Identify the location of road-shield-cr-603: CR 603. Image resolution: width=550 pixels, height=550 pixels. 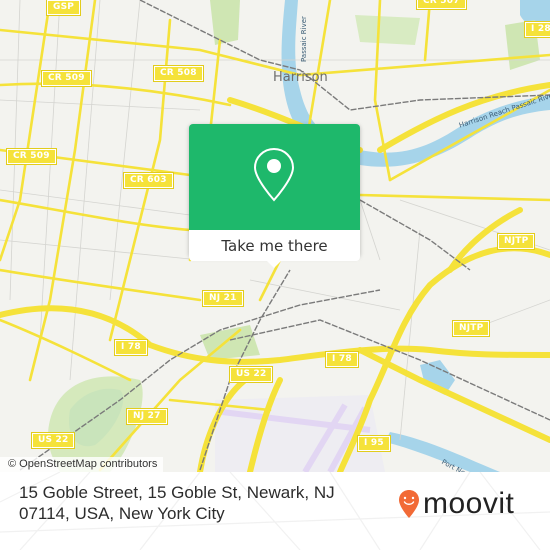
(148, 180).